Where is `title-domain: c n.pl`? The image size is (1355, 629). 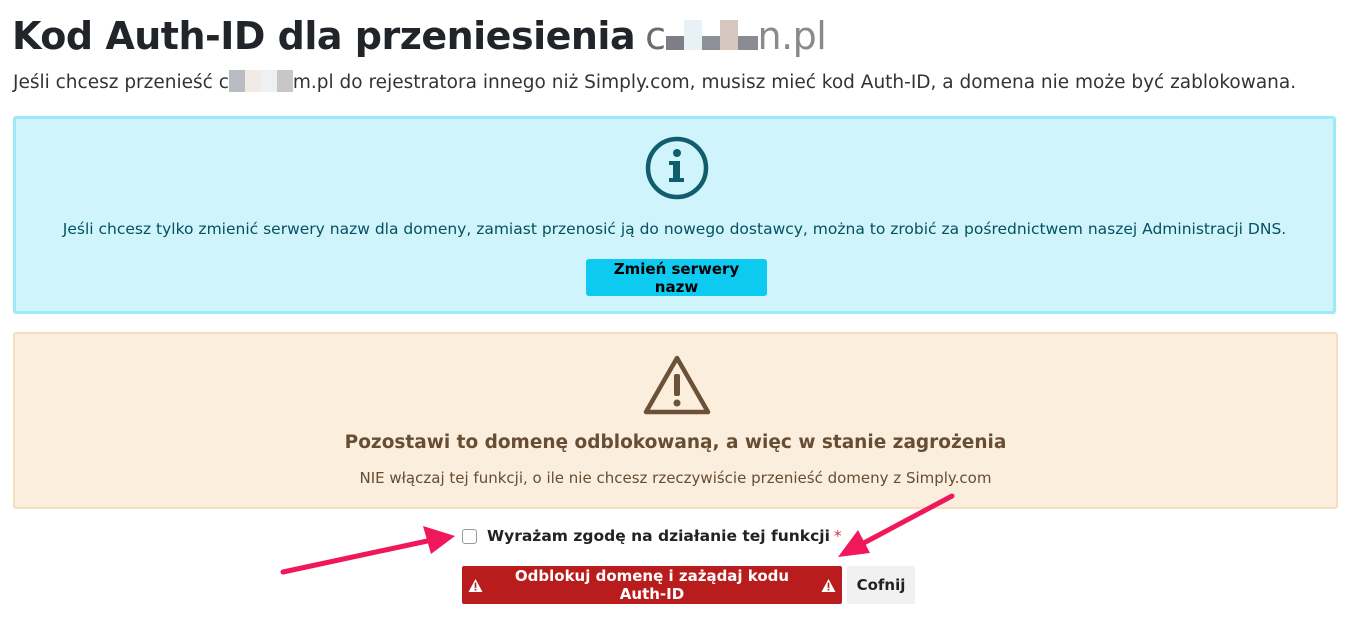 title-domain: c n.pl is located at coordinates (736, 36).